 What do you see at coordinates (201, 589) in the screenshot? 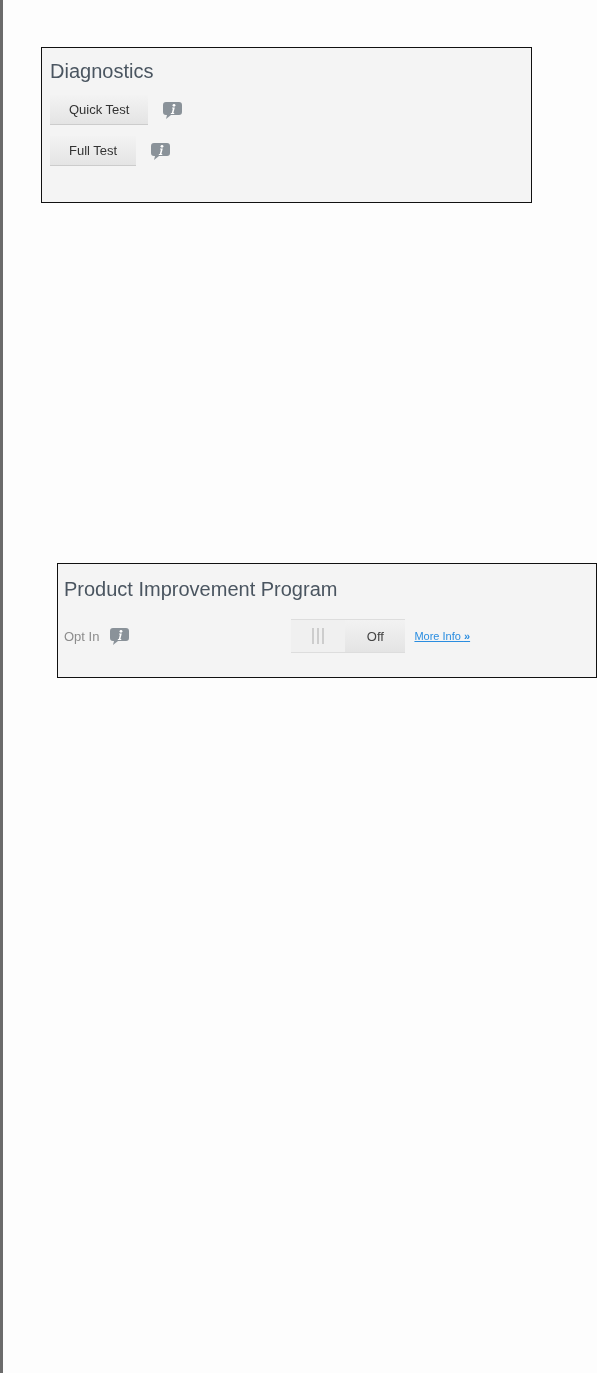
I see `panel-title: Product Improvement Program` at bounding box center [201, 589].